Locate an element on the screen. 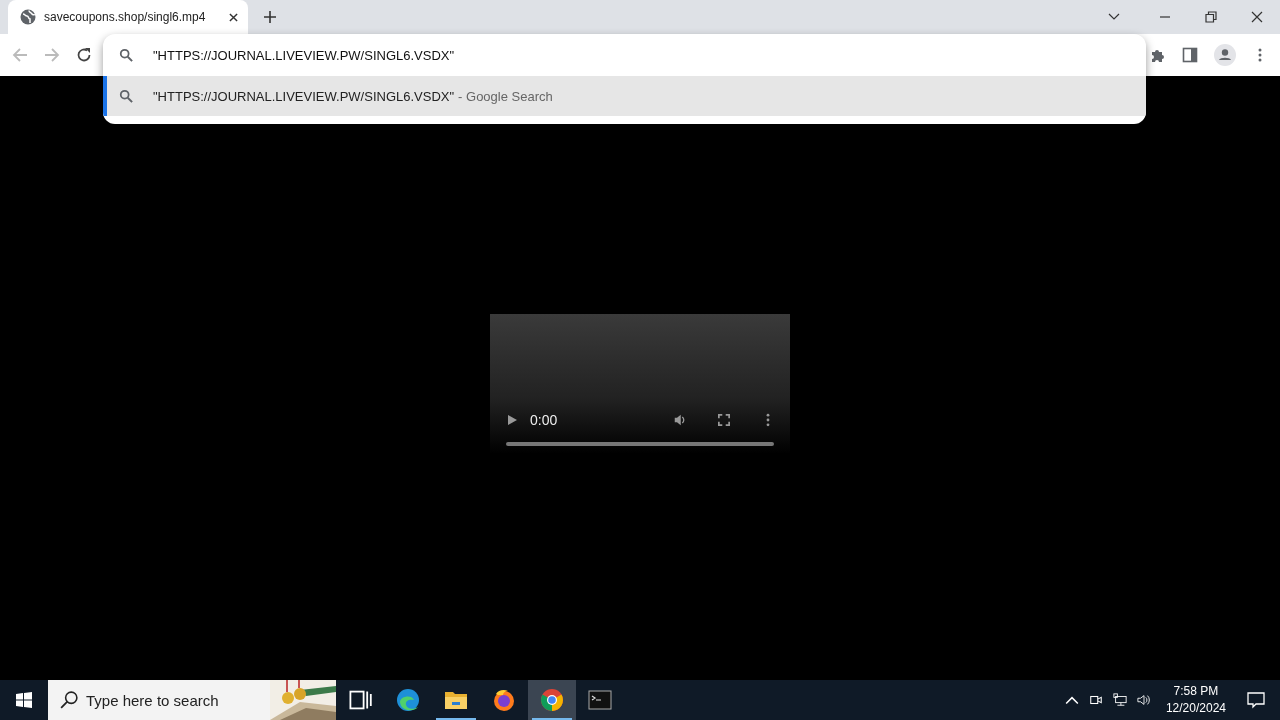  reload-icon is located at coordinates (84, 55).